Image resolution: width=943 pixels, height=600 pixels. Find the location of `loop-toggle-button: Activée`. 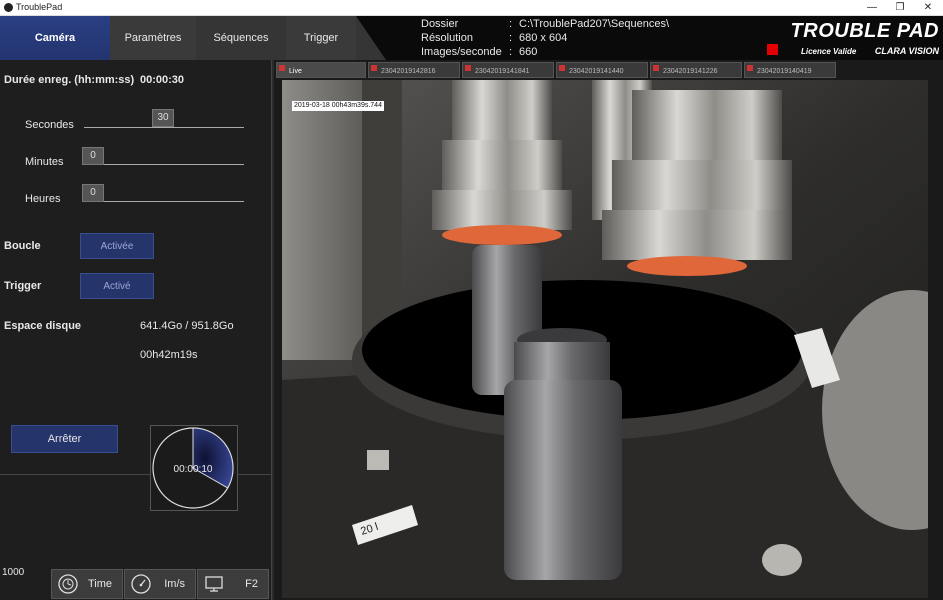

loop-toggle-button: Activée is located at coordinates (117, 246).